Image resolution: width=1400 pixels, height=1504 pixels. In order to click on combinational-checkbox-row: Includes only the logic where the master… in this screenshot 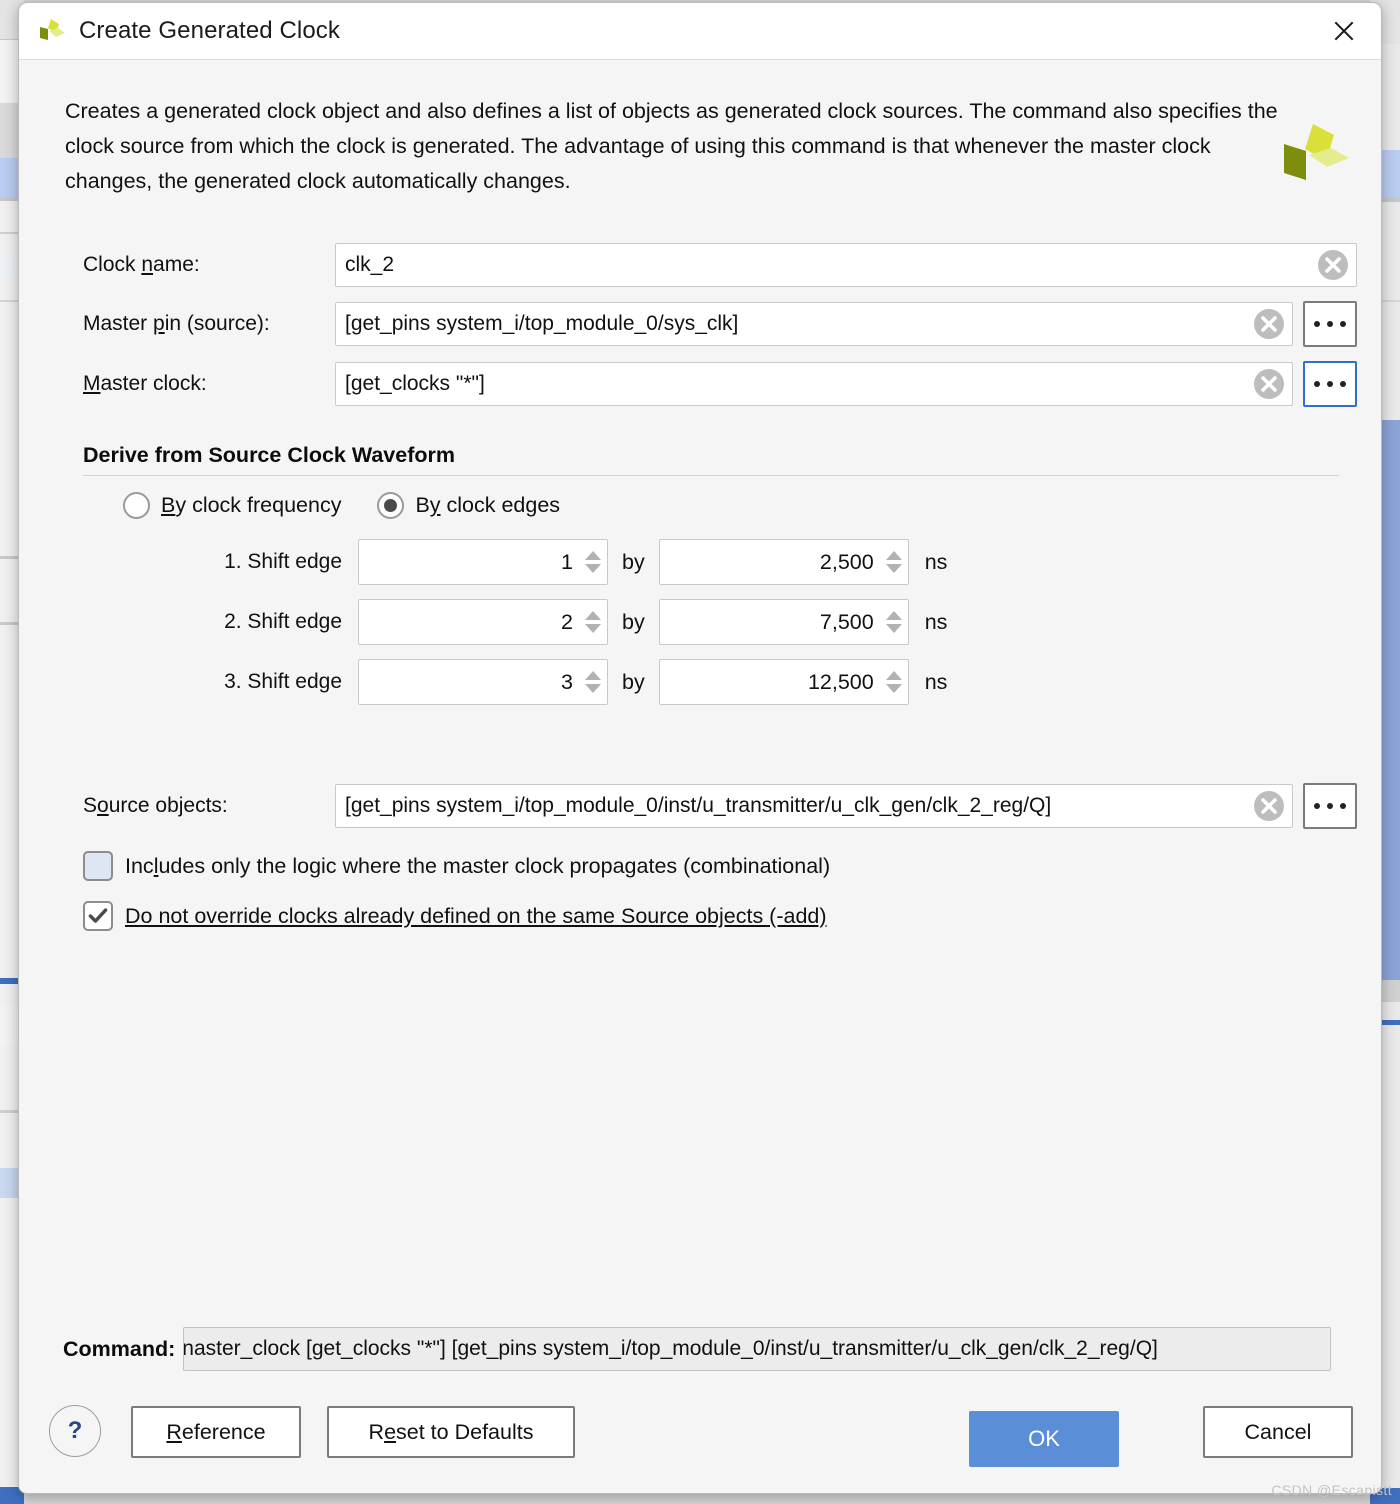, I will do `click(720, 866)`.